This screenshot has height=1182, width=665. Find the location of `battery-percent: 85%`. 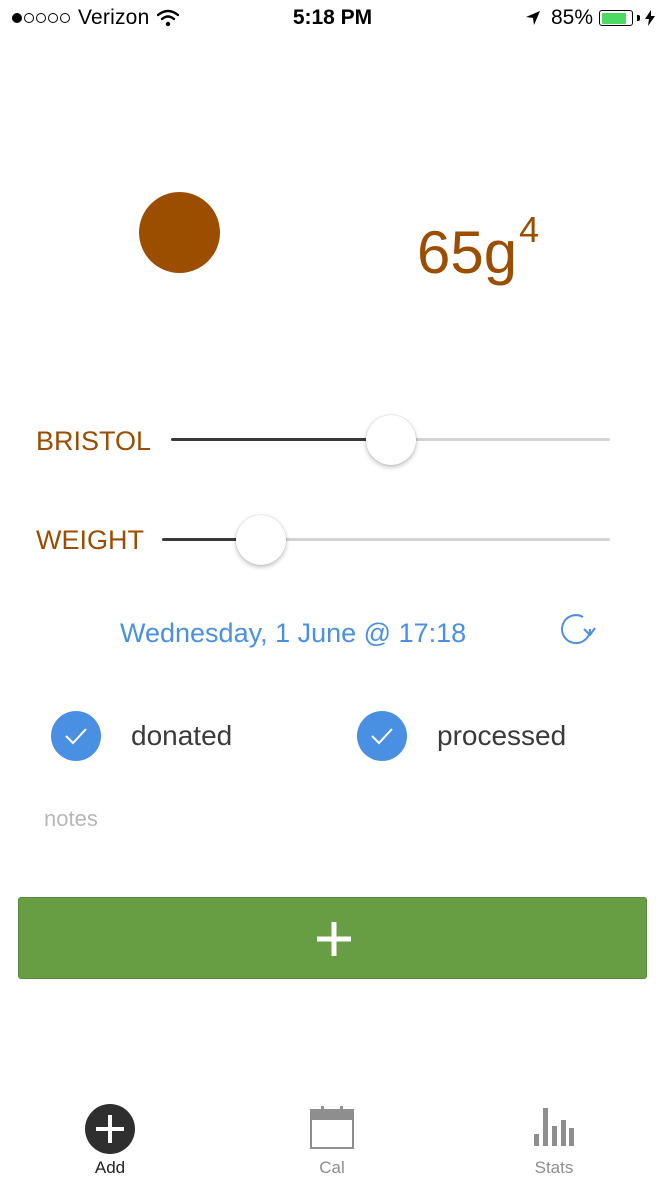

battery-percent: 85% is located at coordinates (571, 17).